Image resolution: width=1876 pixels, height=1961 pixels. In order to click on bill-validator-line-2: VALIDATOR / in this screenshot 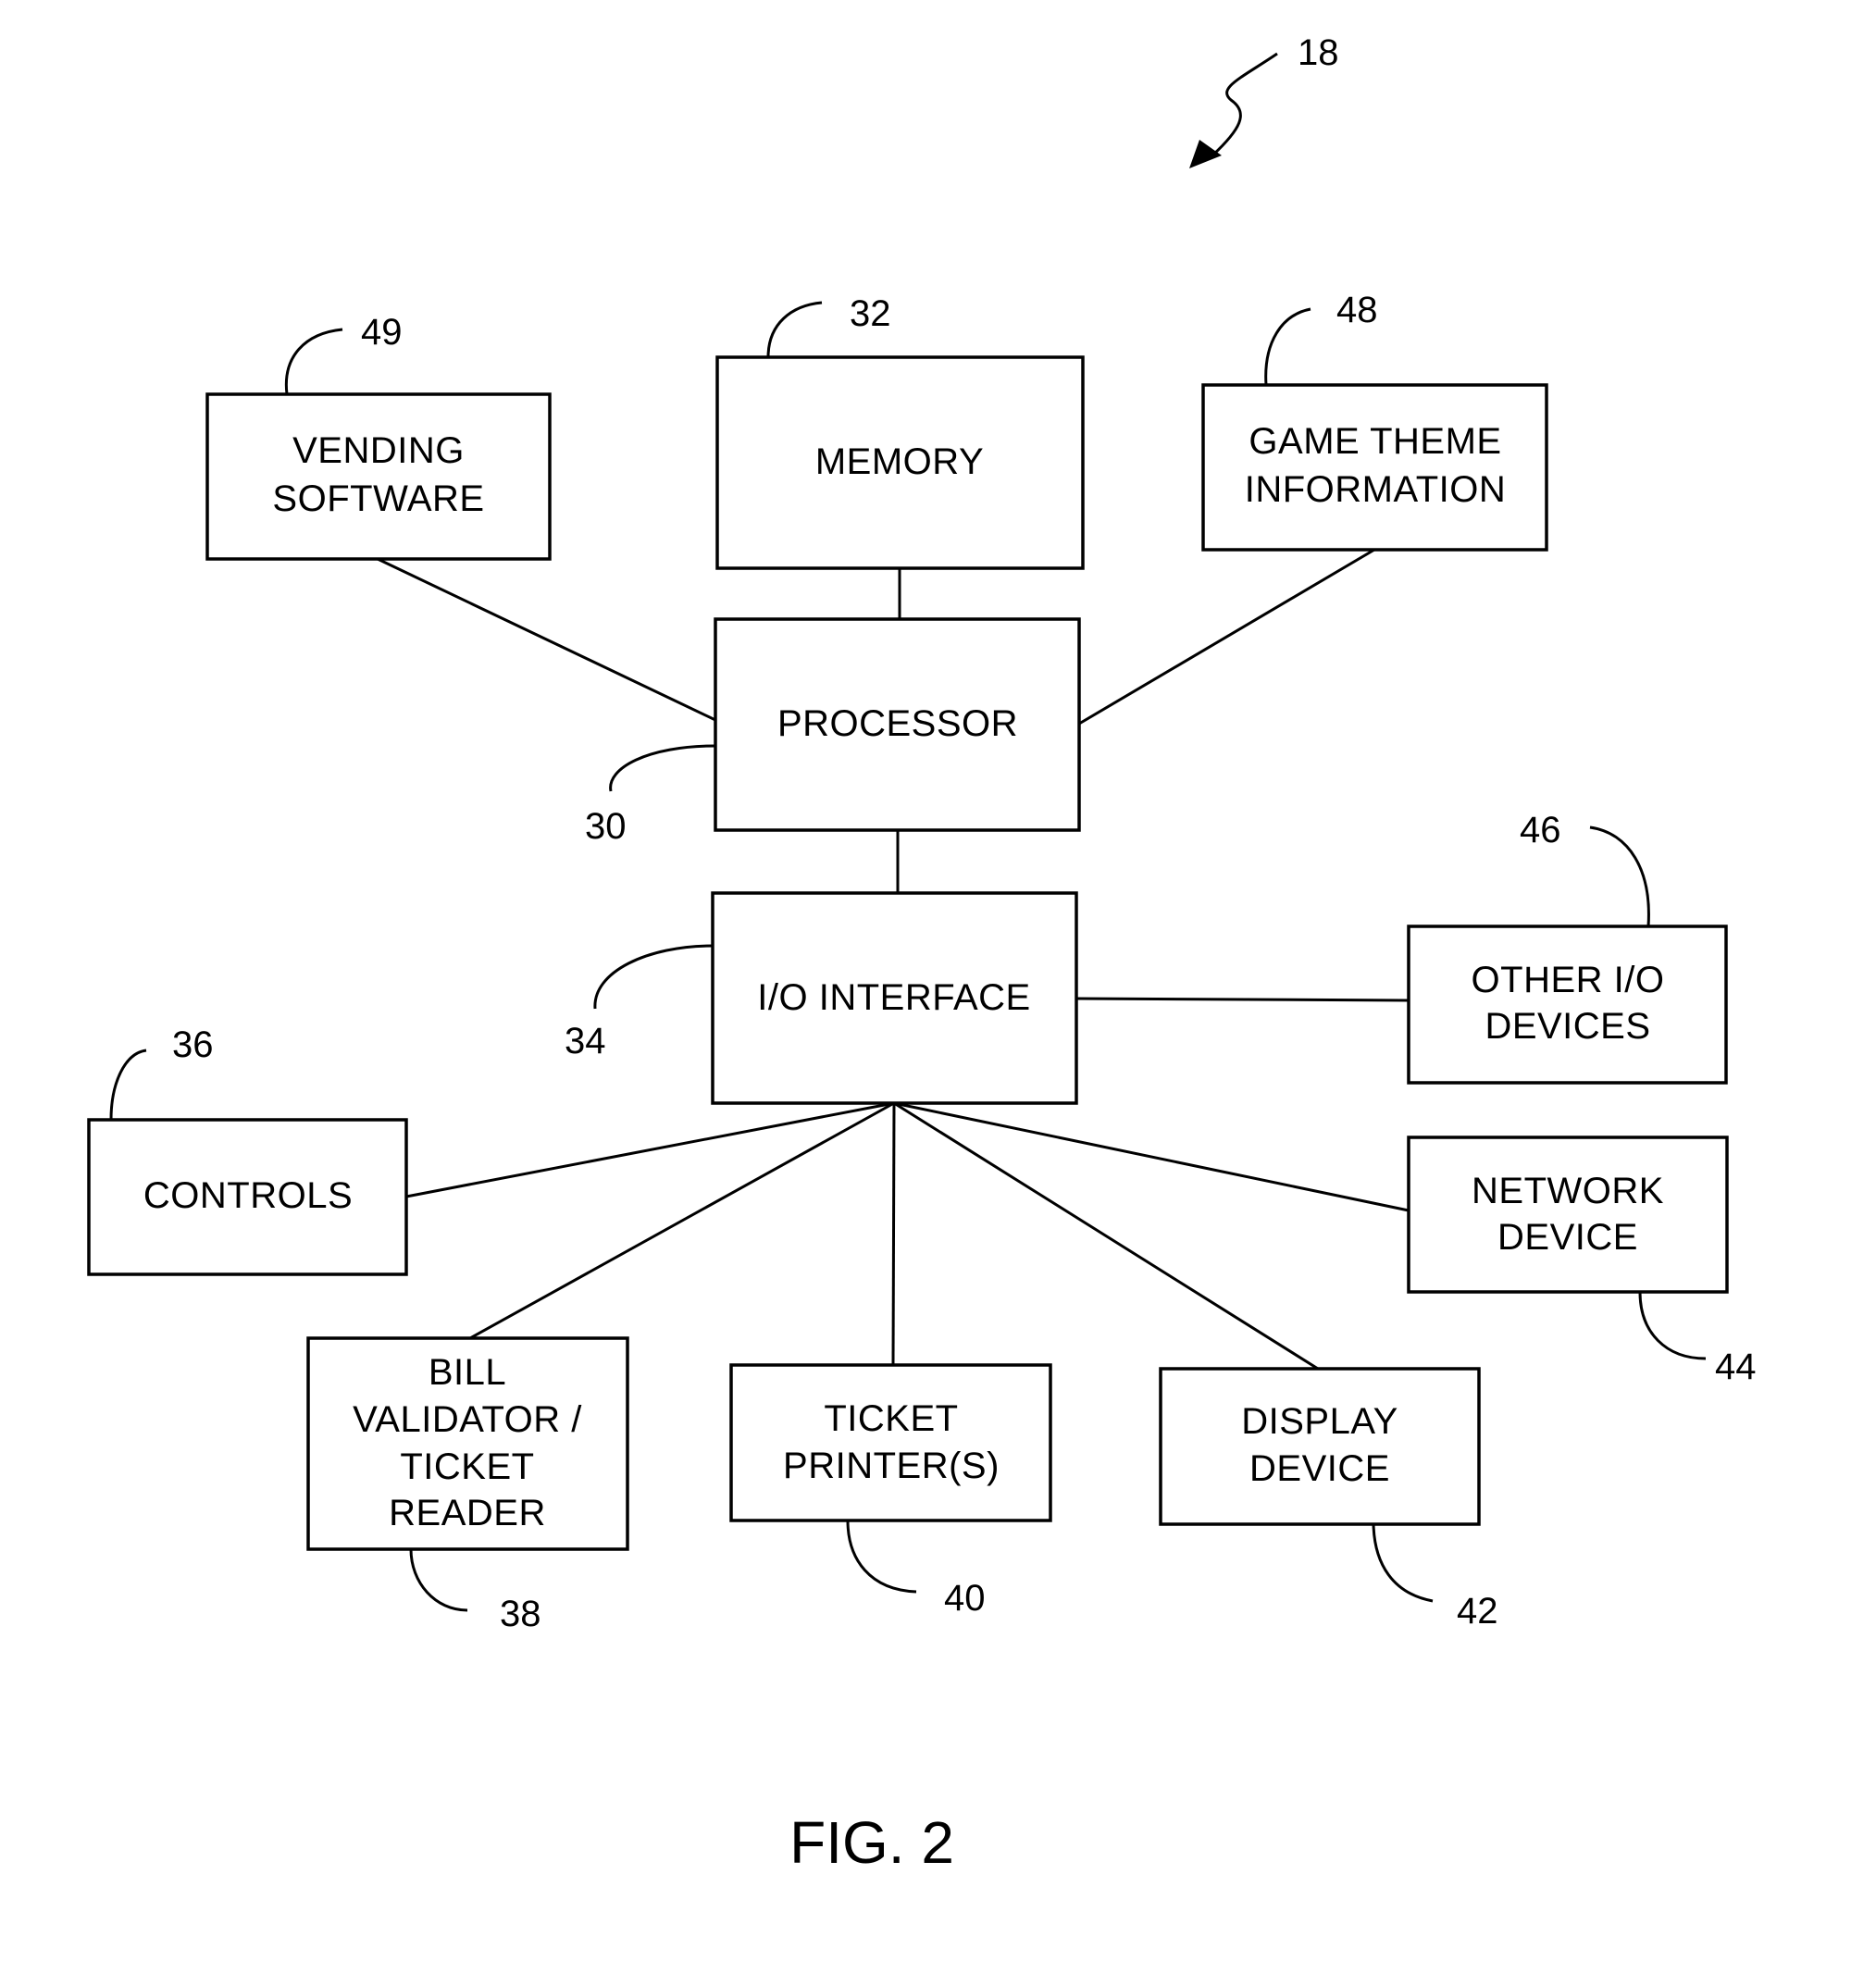, I will do `click(467, 1419)`.